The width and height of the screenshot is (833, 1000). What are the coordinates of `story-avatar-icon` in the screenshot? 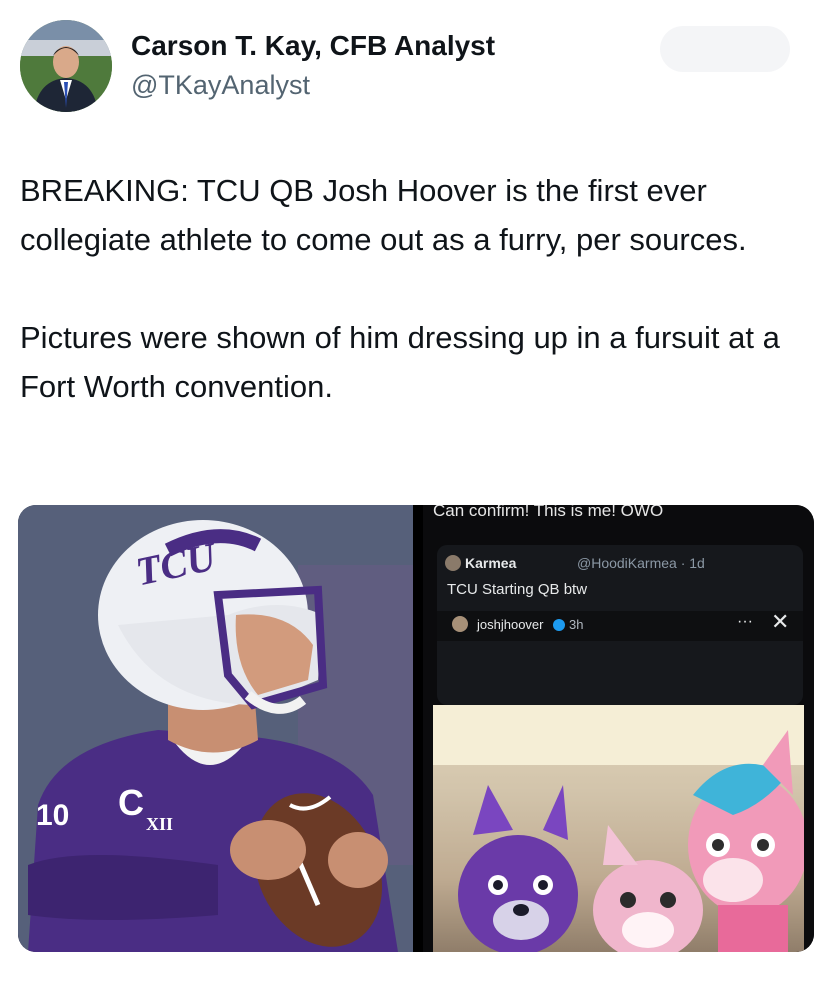 It's located at (460, 624).